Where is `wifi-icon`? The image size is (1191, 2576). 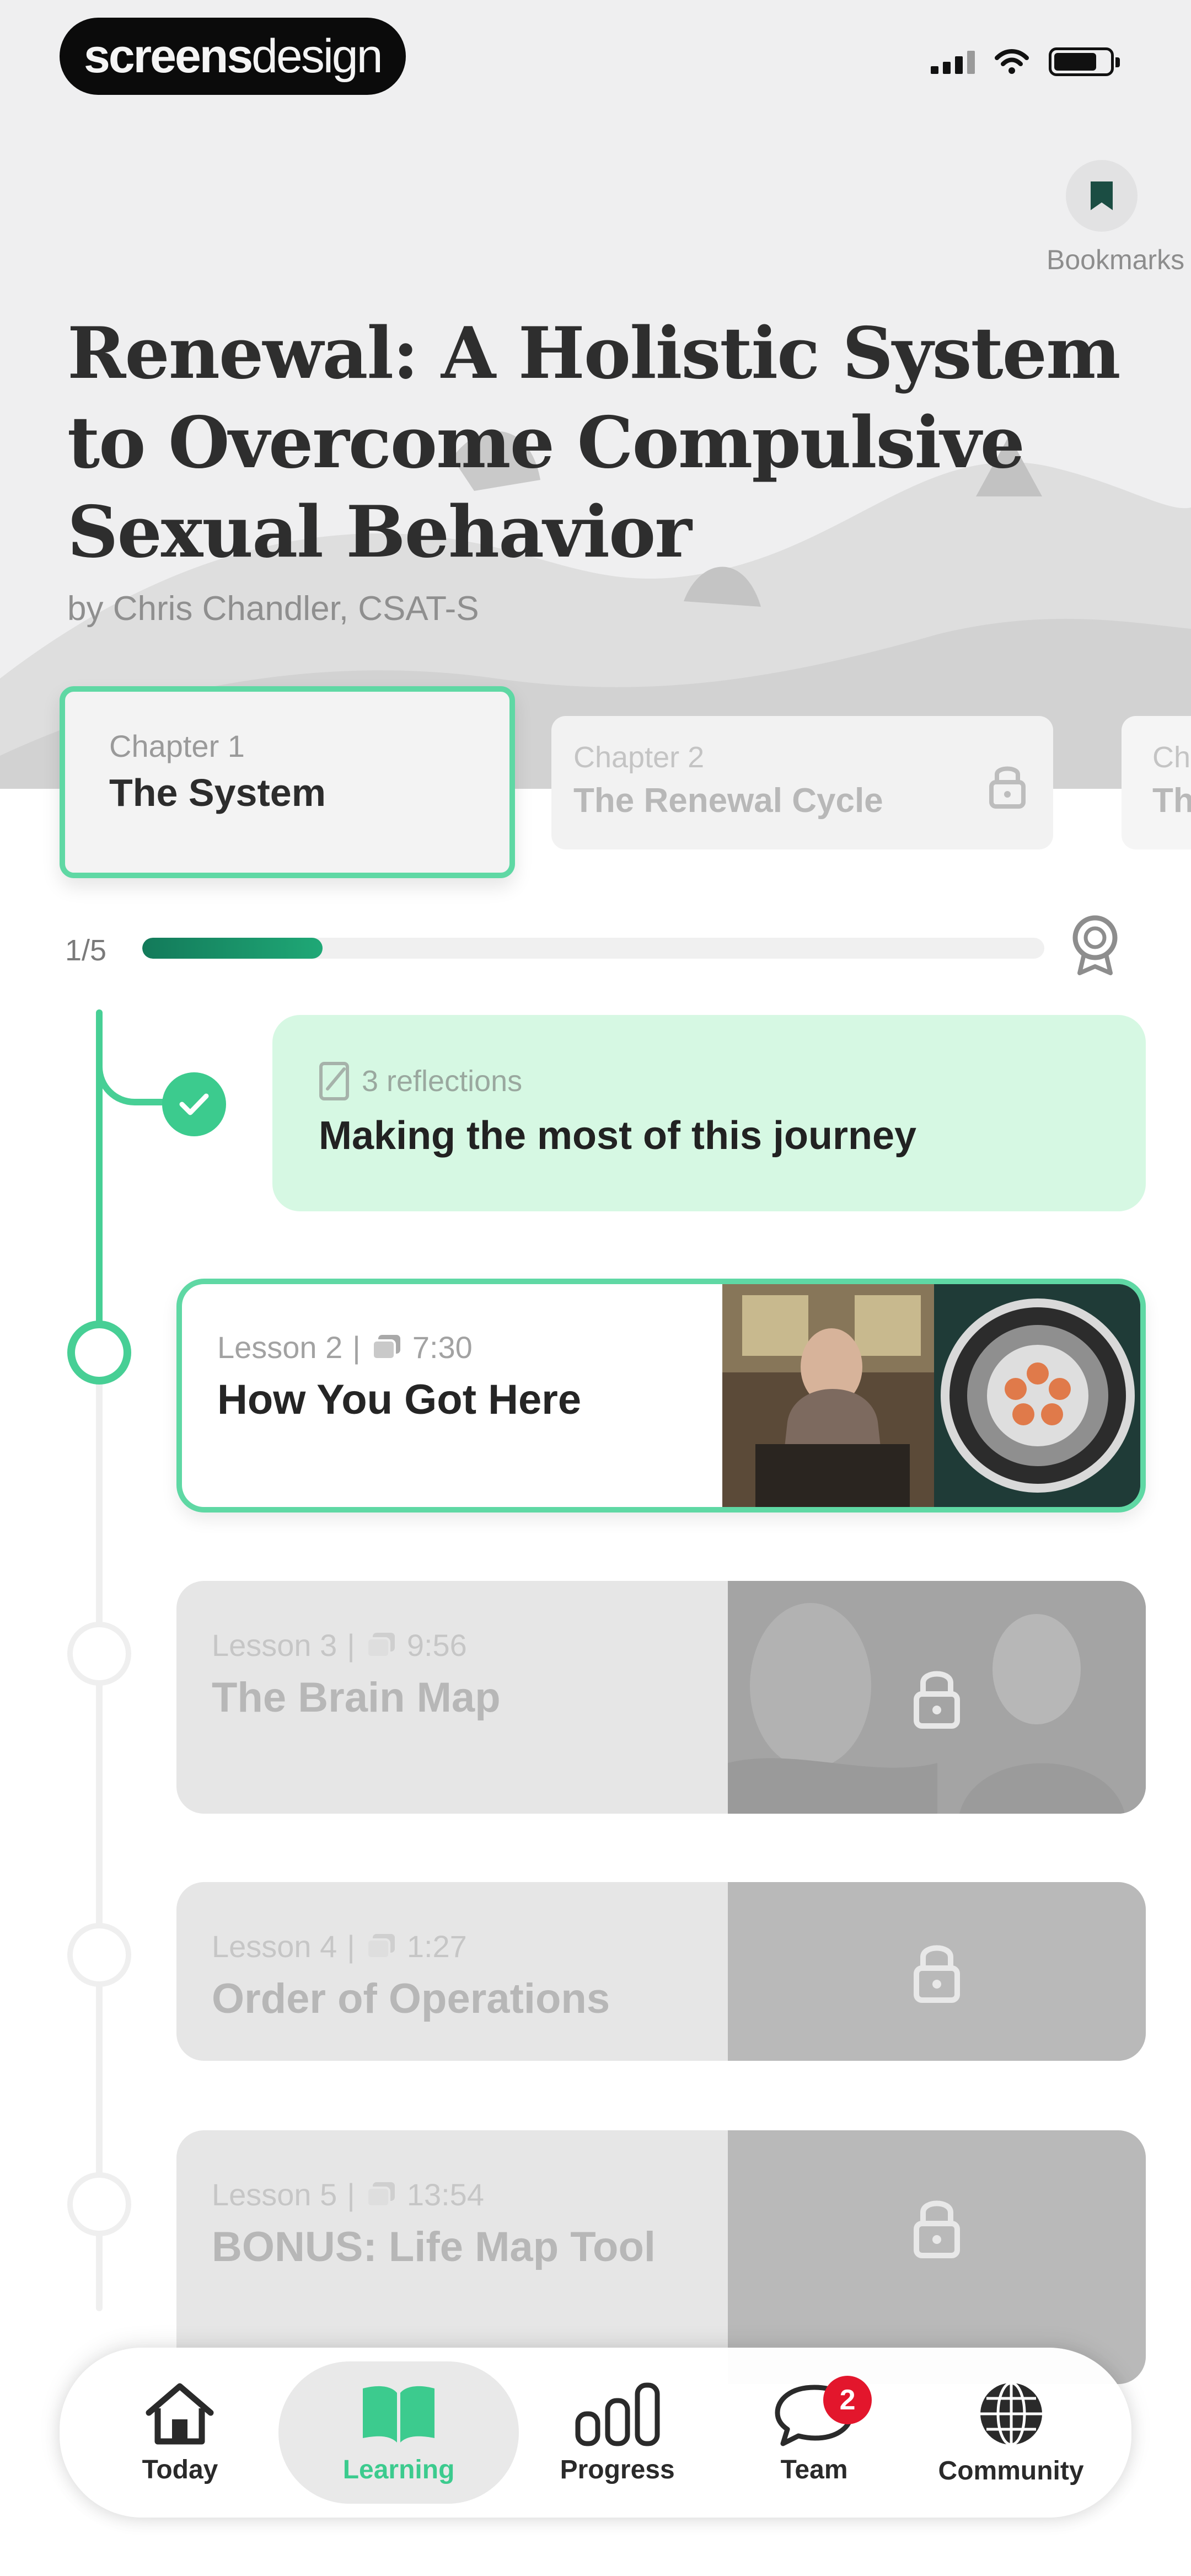 wifi-icon is located at coordinates (1012, 61).